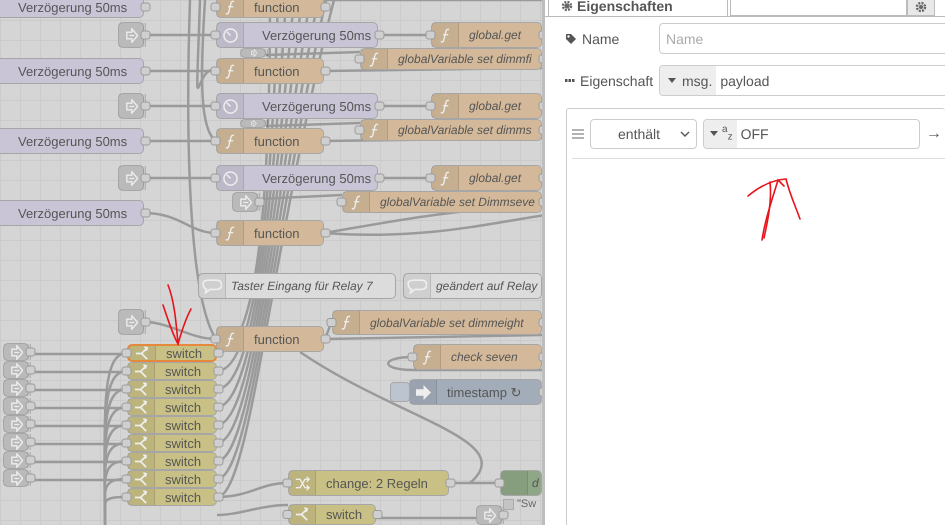 This screenshot has width=945, height=525. What do you see at coordinates (437, 322) in the screenshot?
I see `function-node: globalVariable set dimmeight` at bounding box center [437, 322].